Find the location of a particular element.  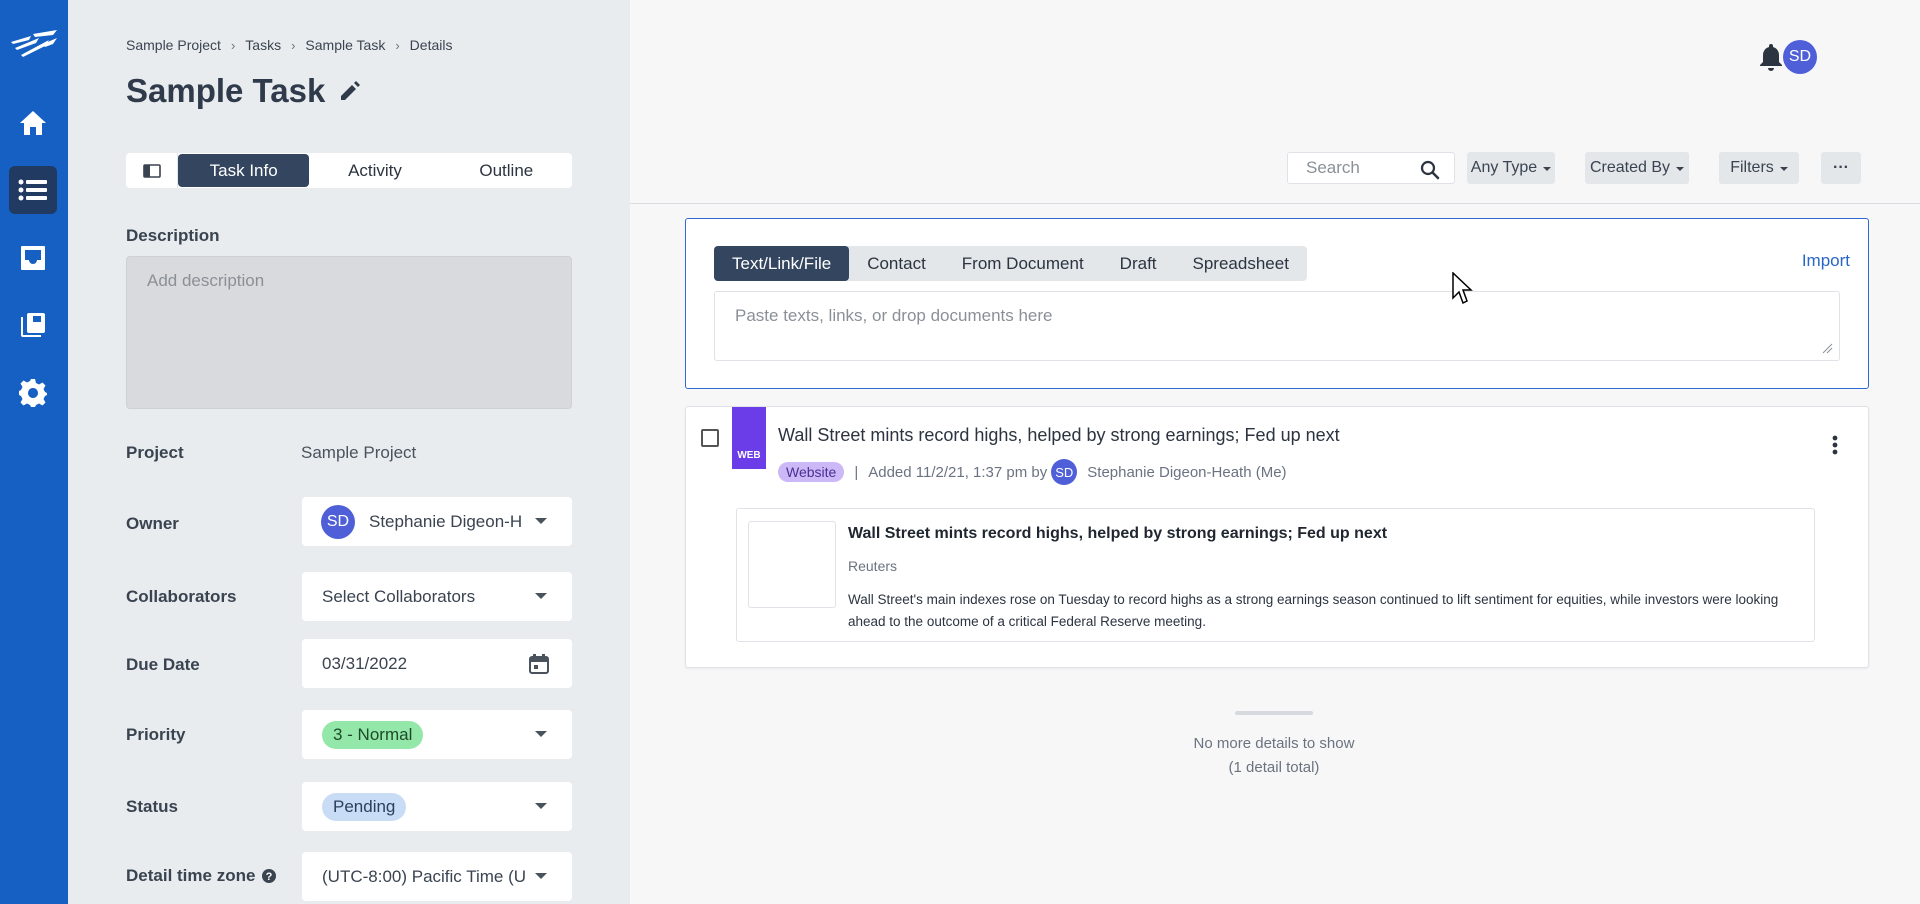

nav-inbox is located at coordinates (33, 258).